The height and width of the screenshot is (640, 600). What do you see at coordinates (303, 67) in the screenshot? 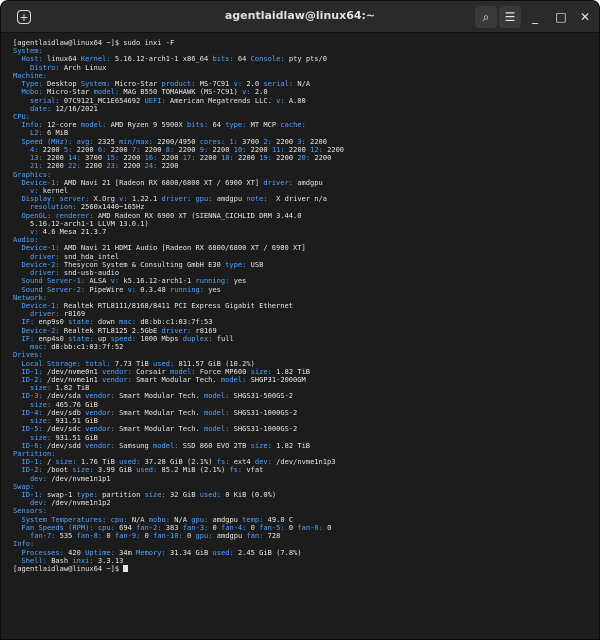
I see `terminal-line: Distro: Arch Linux` at bounding box center [303, 67].